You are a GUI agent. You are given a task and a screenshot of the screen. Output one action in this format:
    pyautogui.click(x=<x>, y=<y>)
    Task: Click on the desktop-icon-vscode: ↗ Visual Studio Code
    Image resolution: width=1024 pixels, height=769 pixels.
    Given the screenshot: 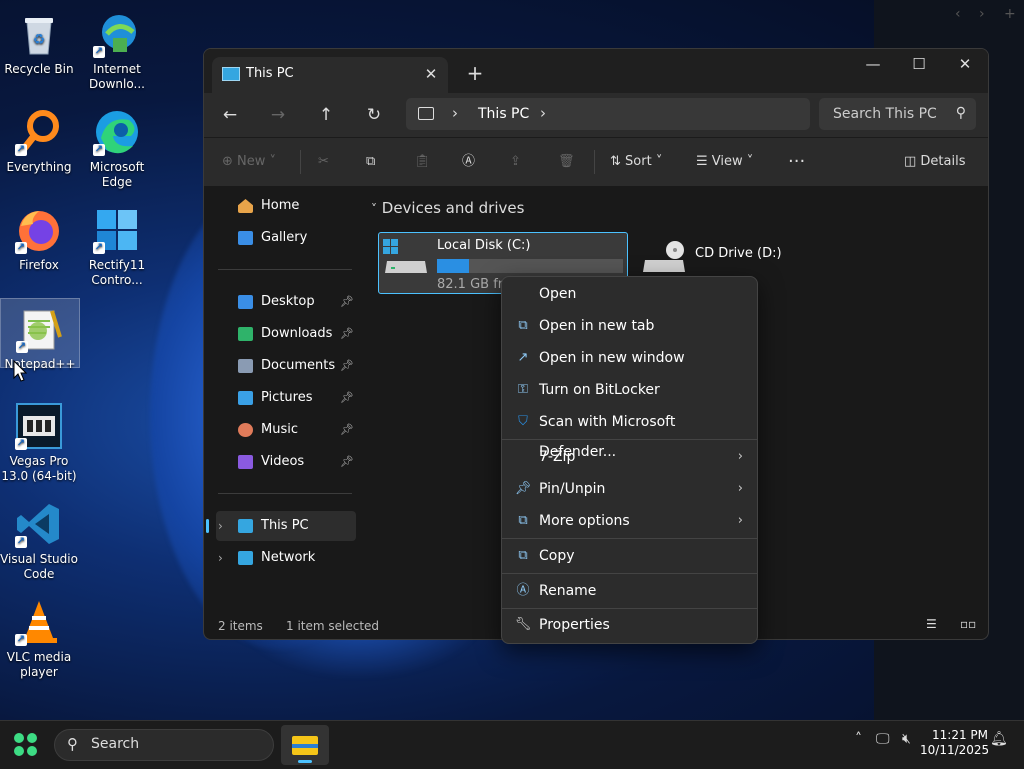 What is the action you would take?
    pyautogui.click(x=39, y=538)
    